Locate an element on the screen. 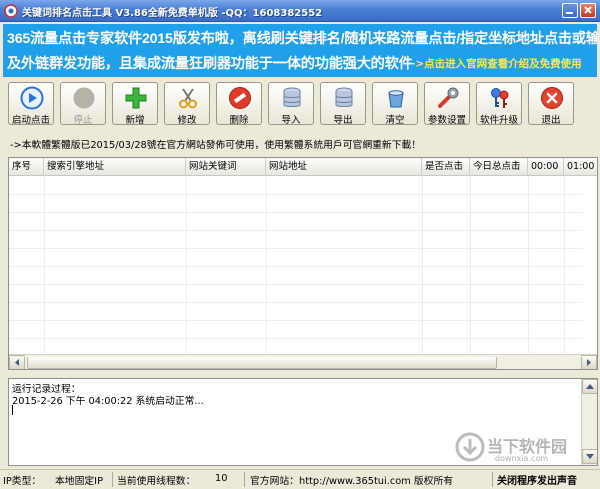 This screenshot has width=600, height=489. toolbar: 启动点击 停止 新增 修改 删除 导入 导出 清空 参数设置 软件升级 退出 is located at coordinates (303, 104).